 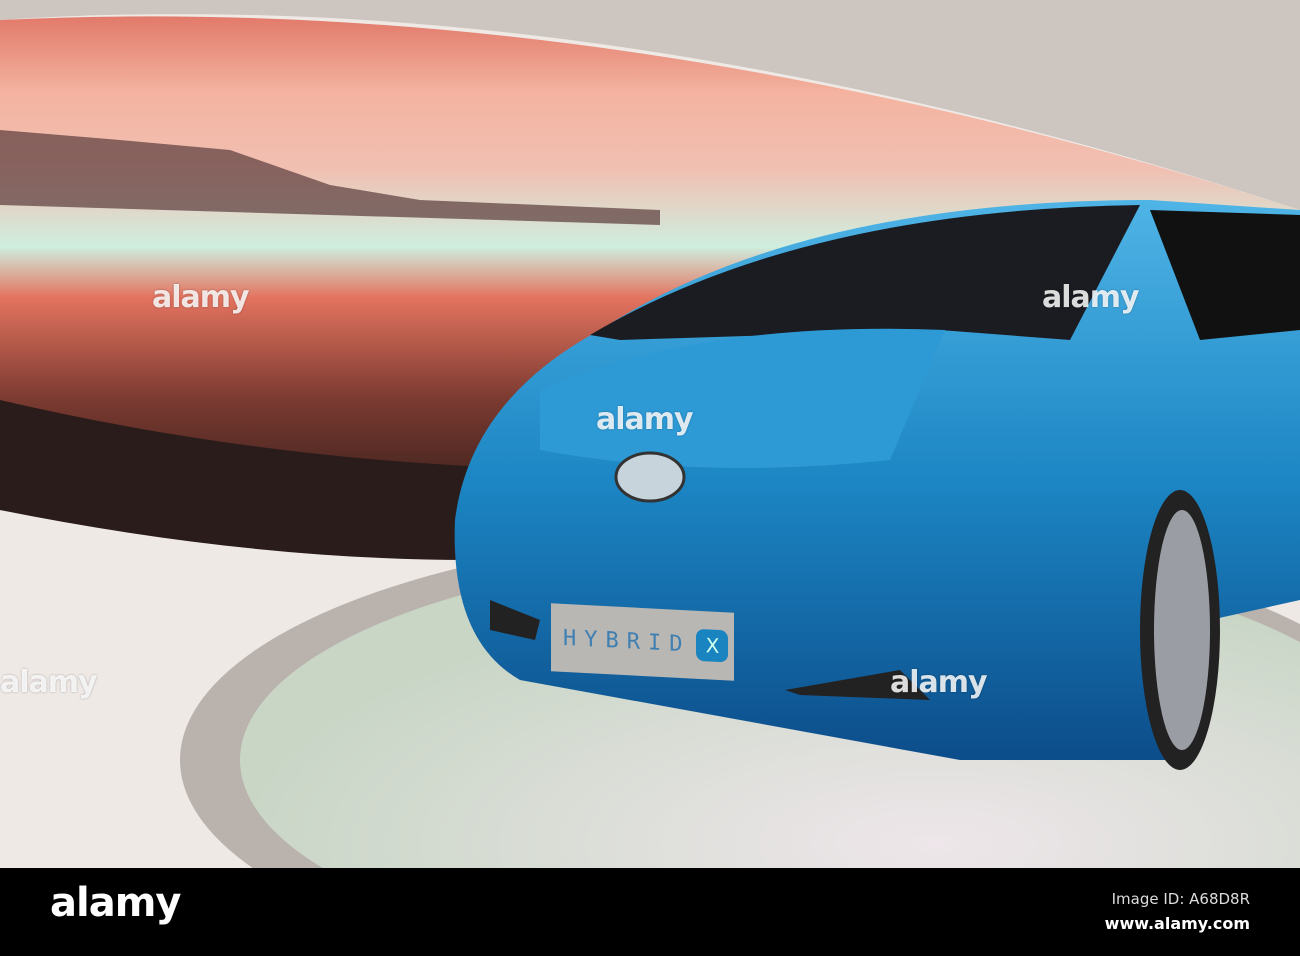 I want to click on image-id: Image ID: A68D8R, so click(x=1180, y=899).